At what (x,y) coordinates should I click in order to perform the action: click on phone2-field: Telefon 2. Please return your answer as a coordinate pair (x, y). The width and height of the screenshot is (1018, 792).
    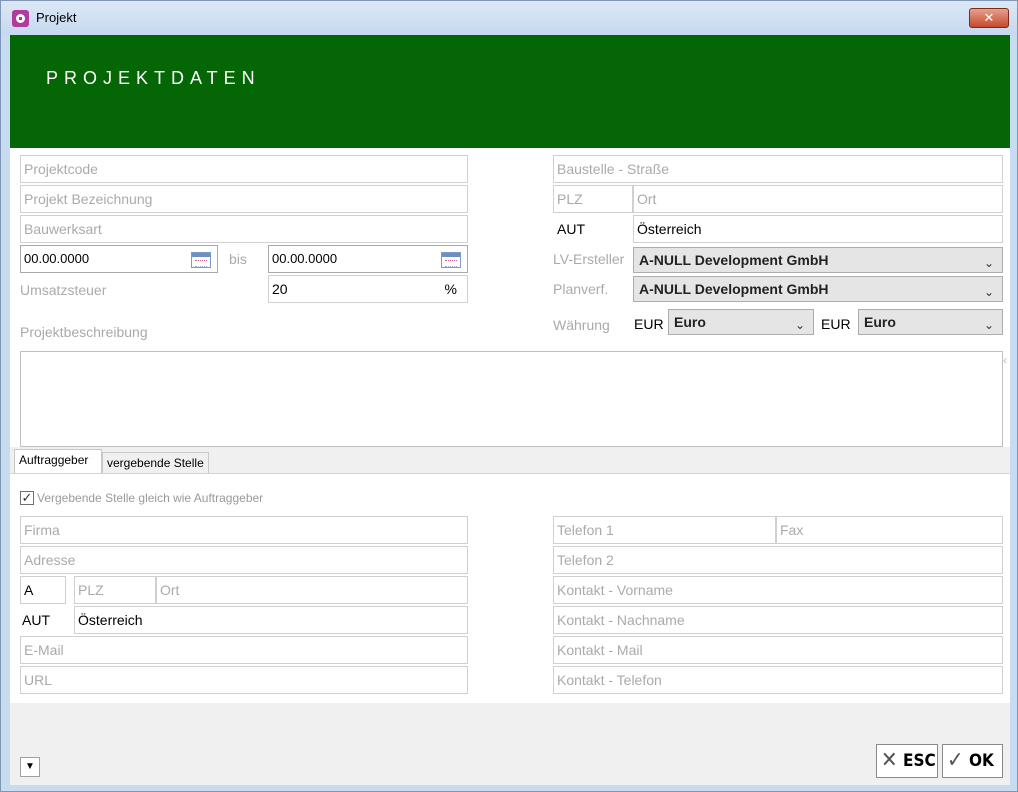
    Looking at the image, I should click on (778, 560).